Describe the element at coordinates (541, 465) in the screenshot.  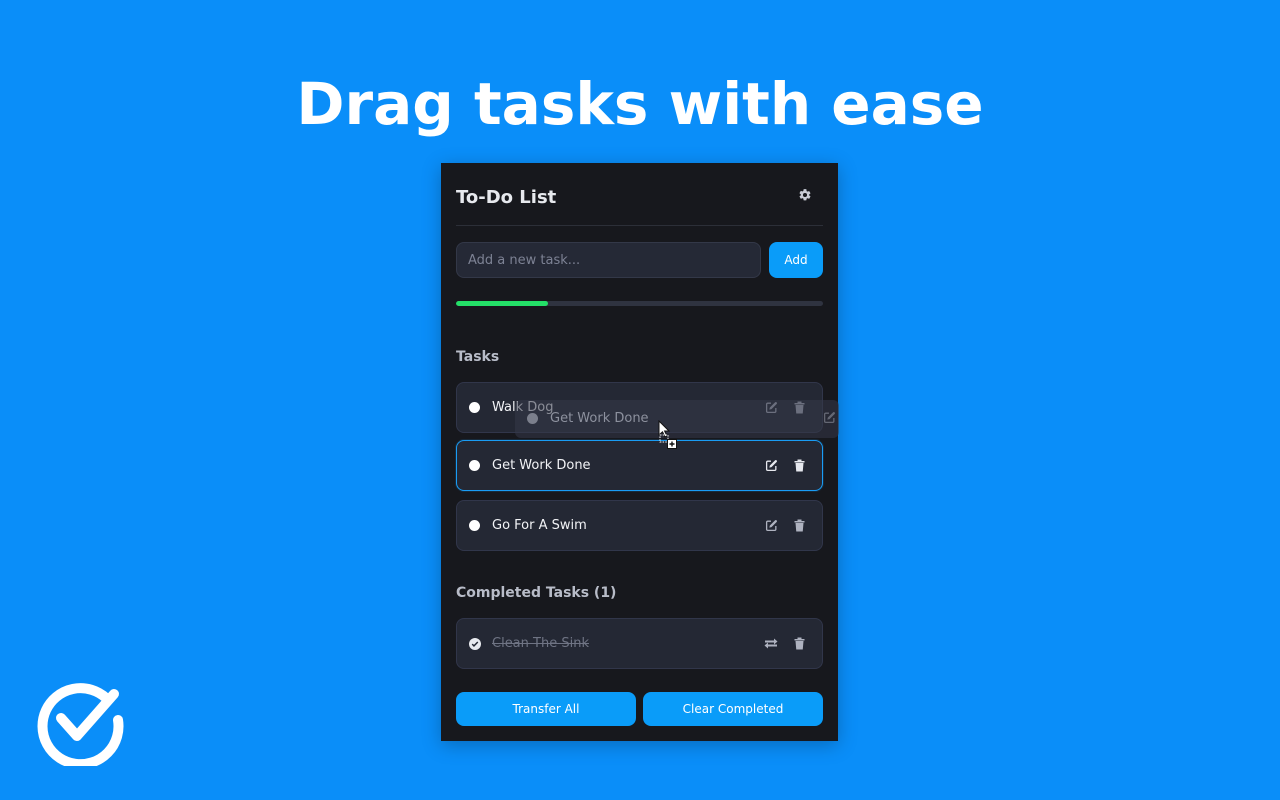
I see `task-label: Get Work Done` at that location.